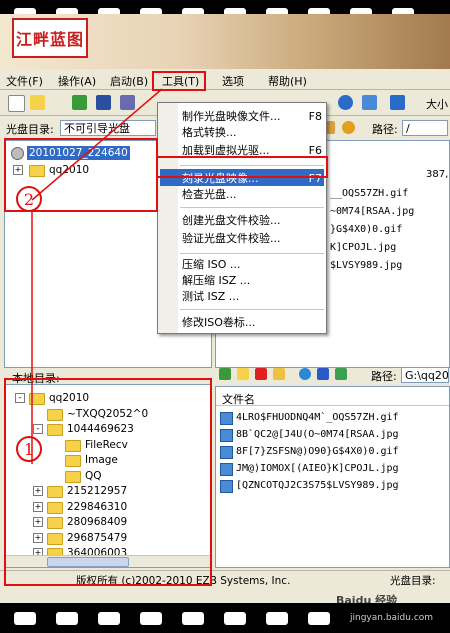 This screenshot has width=450, height=633. Describe the element at coordinates (225, 618) in the screenshot. I see `film-strip-bottom: jingyan.baidu.com` at that location.